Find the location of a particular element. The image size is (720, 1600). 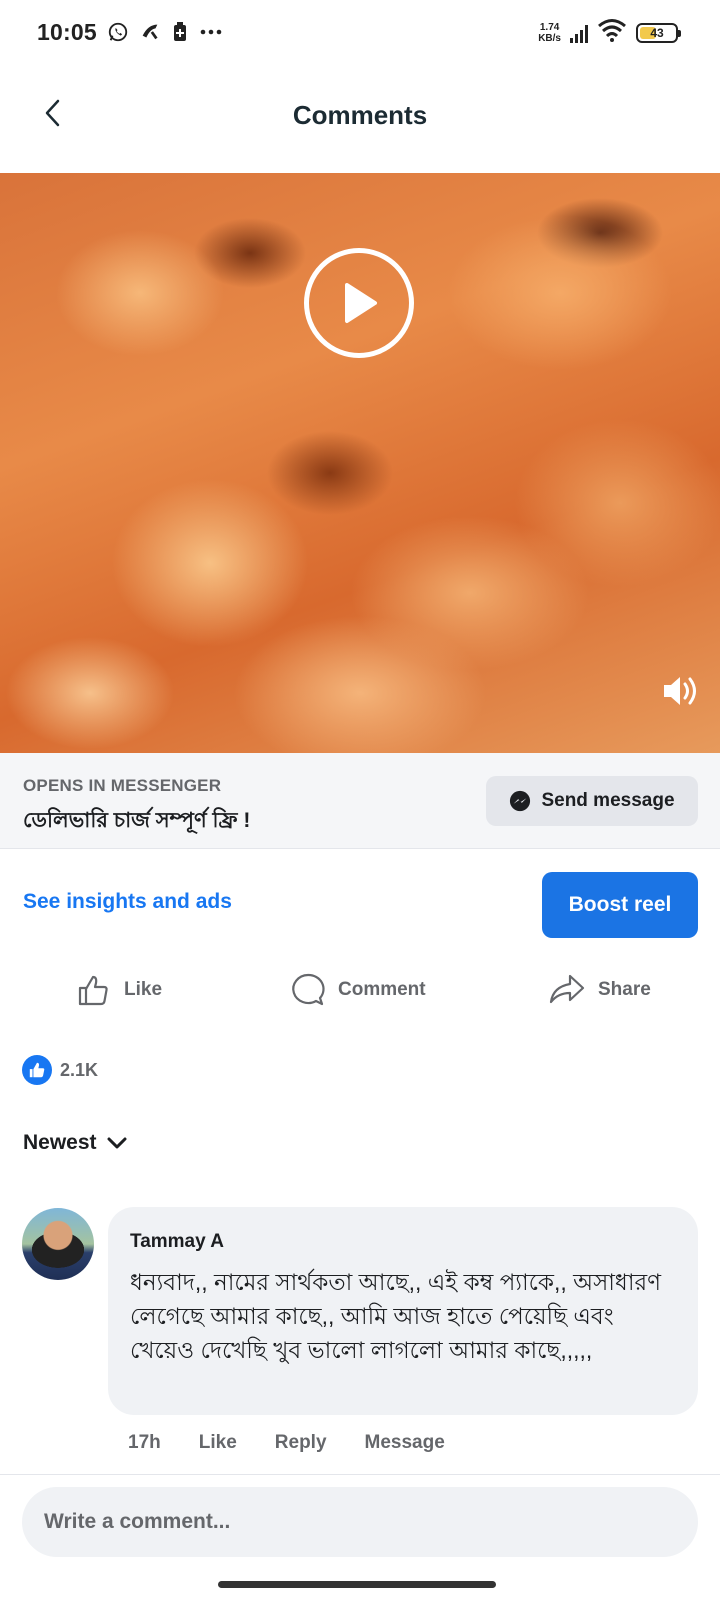

phone-icon is located at coordinates (150, 35).